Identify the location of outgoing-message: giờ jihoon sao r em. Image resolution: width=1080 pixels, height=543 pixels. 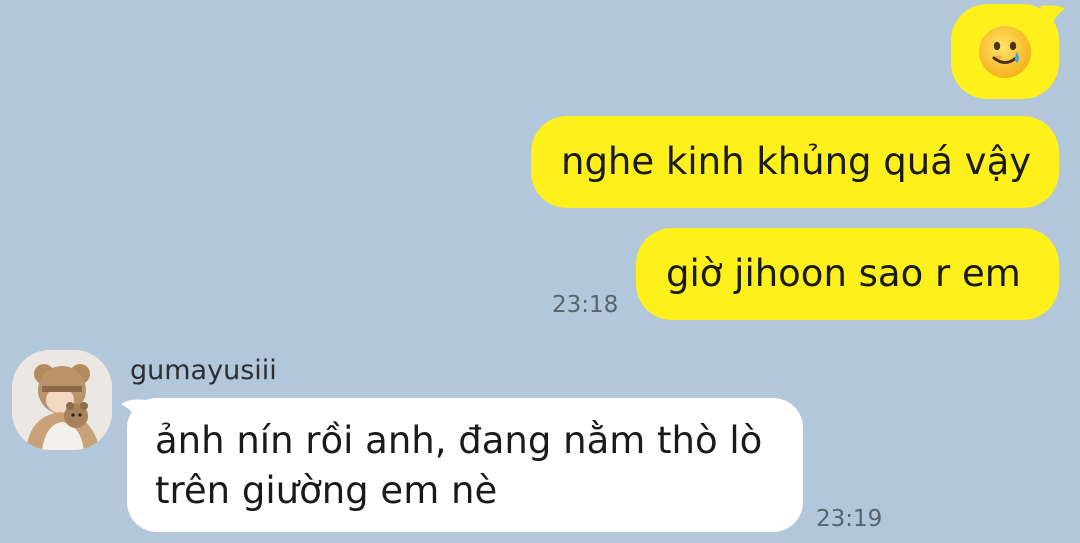
(847, 274).